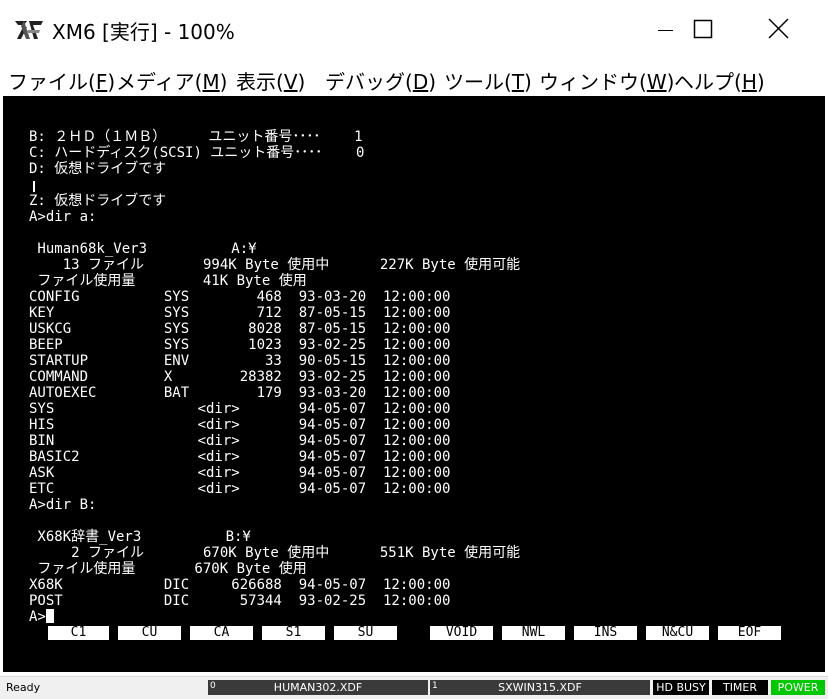 The height and width of the screenshot is (699, 828). I want to click on menu-label: ヘルプ(, so click(708, 82).